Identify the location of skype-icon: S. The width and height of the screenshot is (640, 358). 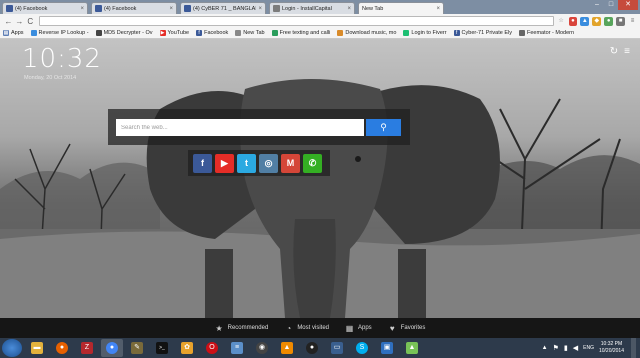
(362, 348).